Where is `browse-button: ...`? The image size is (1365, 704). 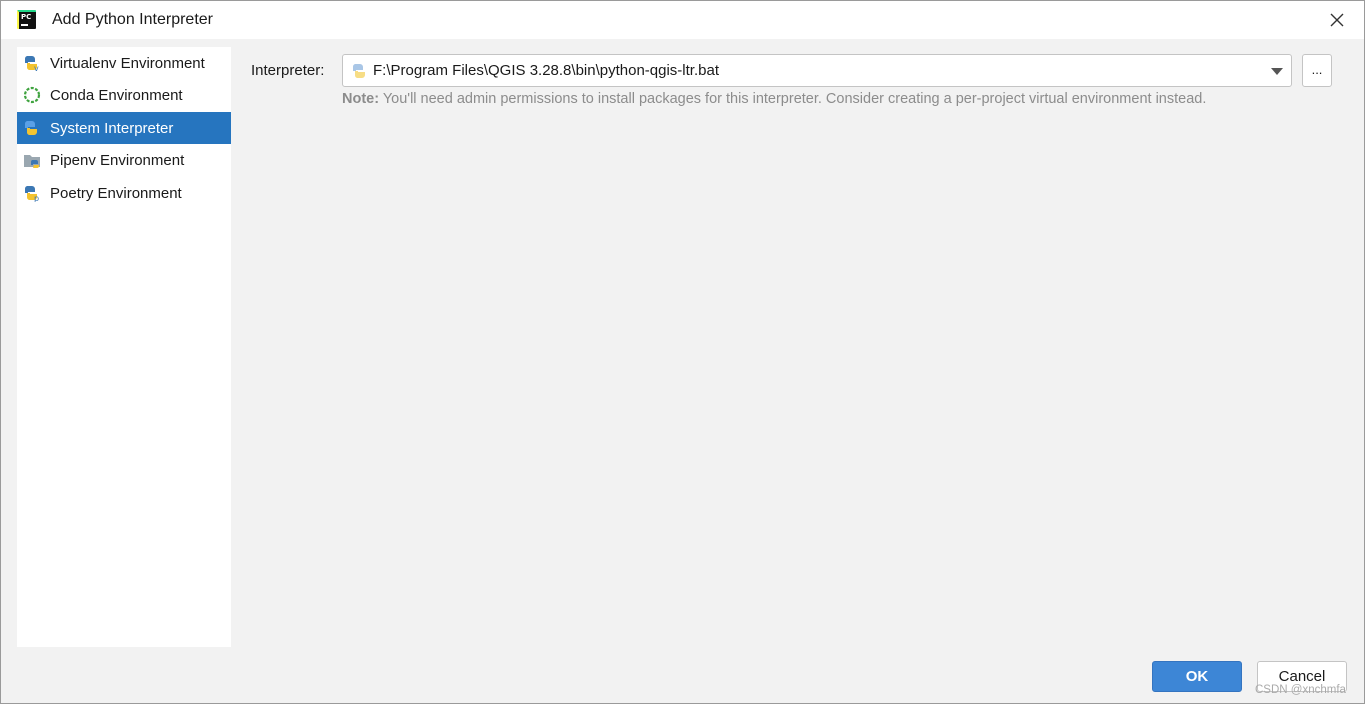
browse-button: ... is located at coordinates (1317, 70).